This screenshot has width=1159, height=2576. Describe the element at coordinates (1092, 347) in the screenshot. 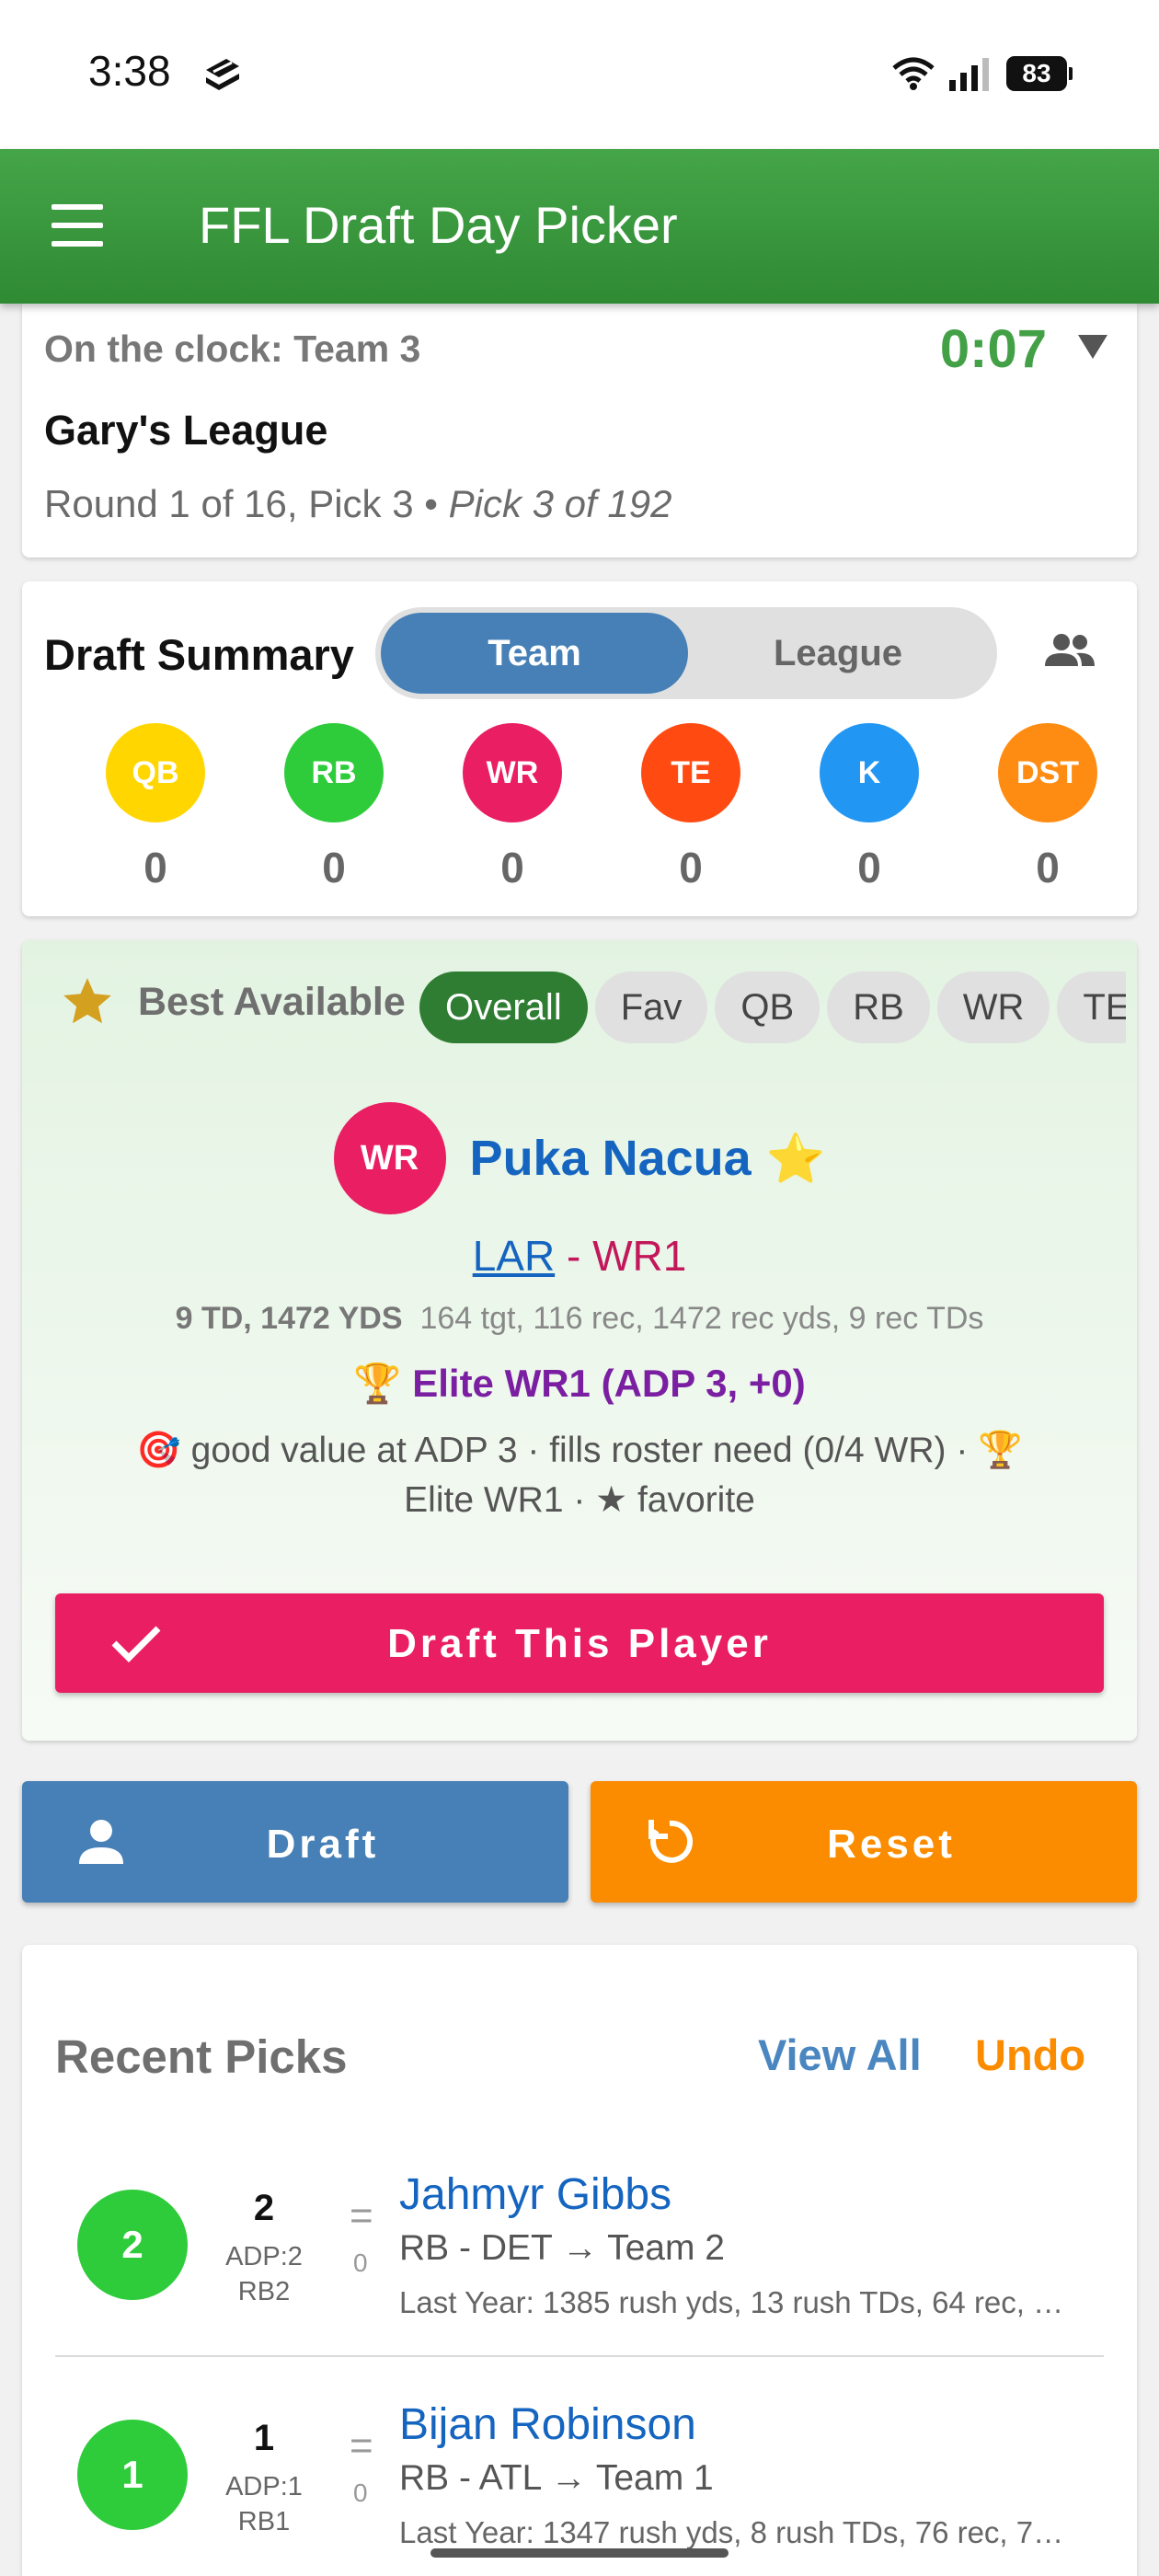

I see `expand-chevron-icon` at that location.